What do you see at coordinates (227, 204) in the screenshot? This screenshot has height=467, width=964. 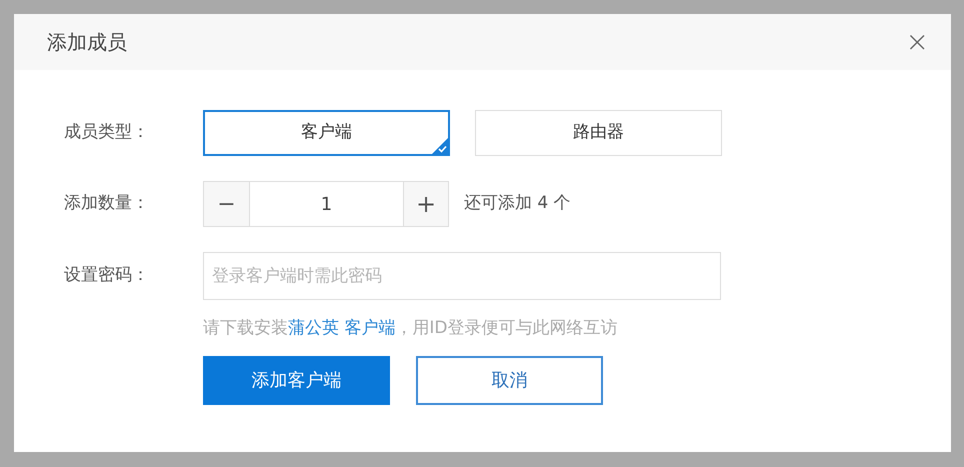 I see `decrement-button: −` at bounding box center [227, 204].